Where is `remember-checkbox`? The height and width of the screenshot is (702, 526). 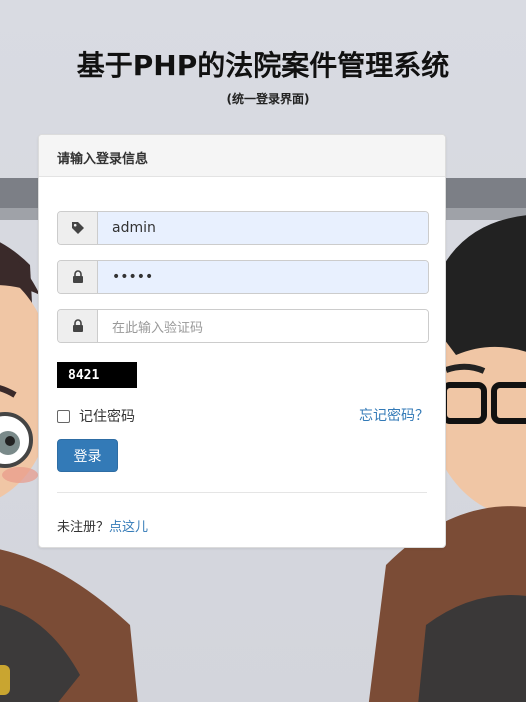
remember-checkbox is located at coordinates (63, 416).